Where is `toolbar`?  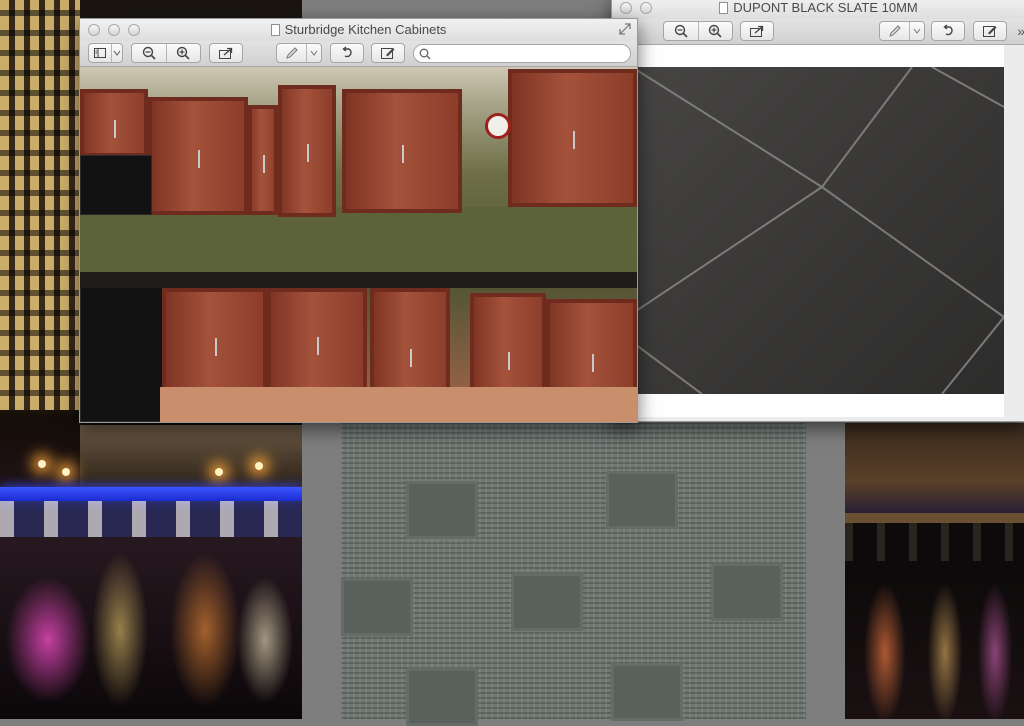
toolbar is located at coordinates (358, 54).